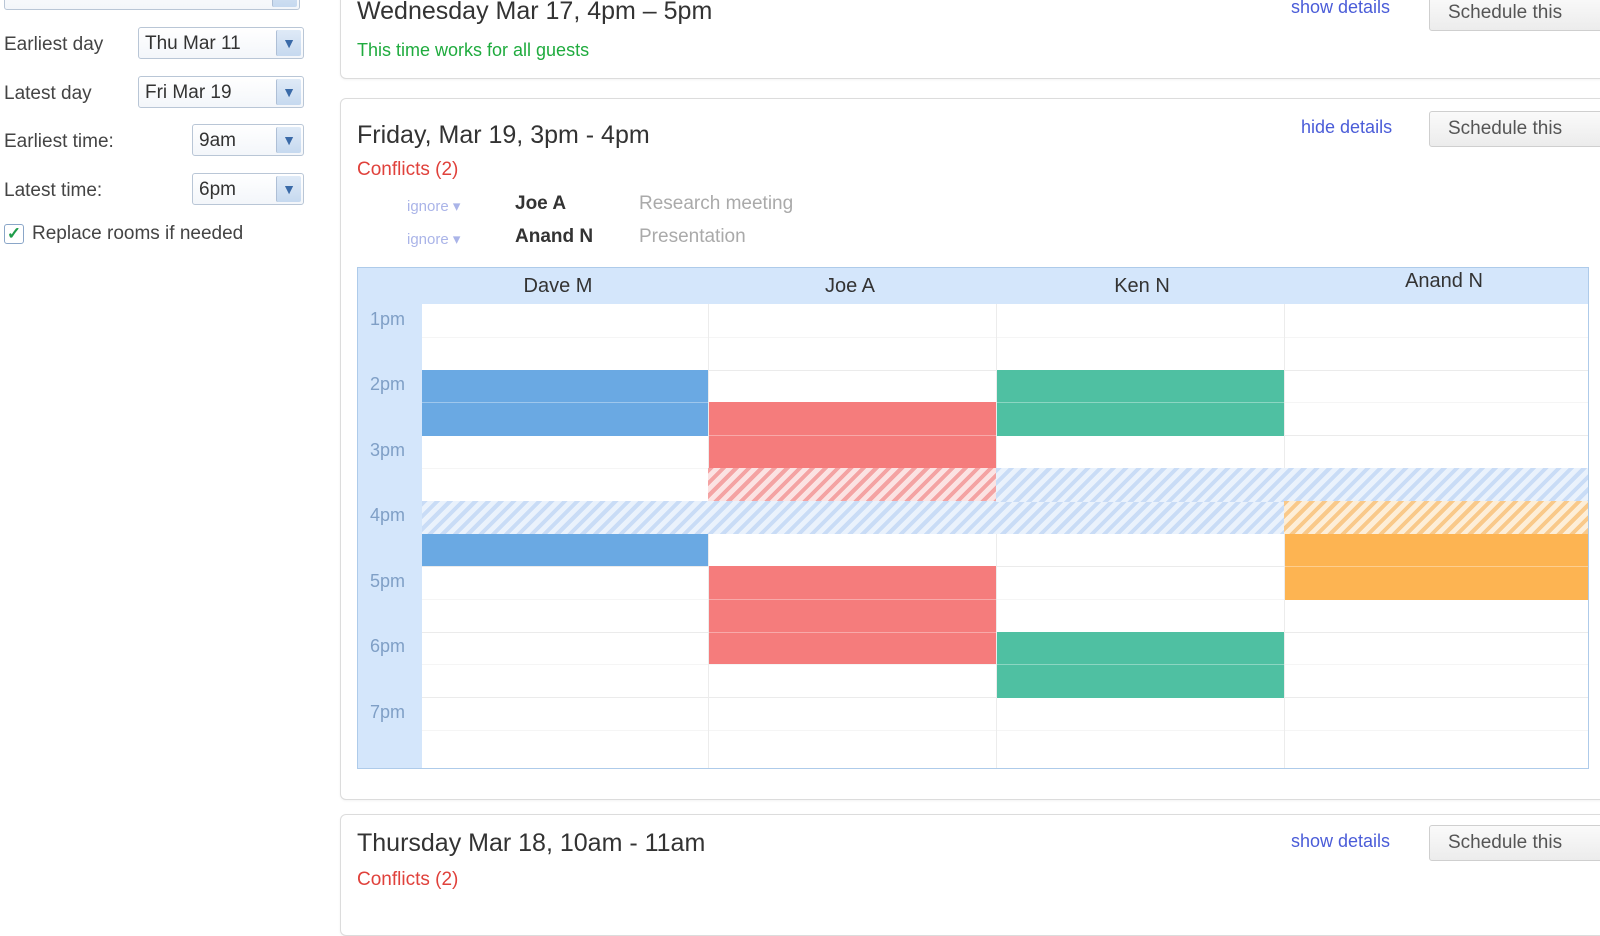 The image size is (1600, 936). What do you see at coordinates (188, 92) in the screenshot?
I see `latest-day-value: Fri Mar 19` at bounding box center [188, 92].